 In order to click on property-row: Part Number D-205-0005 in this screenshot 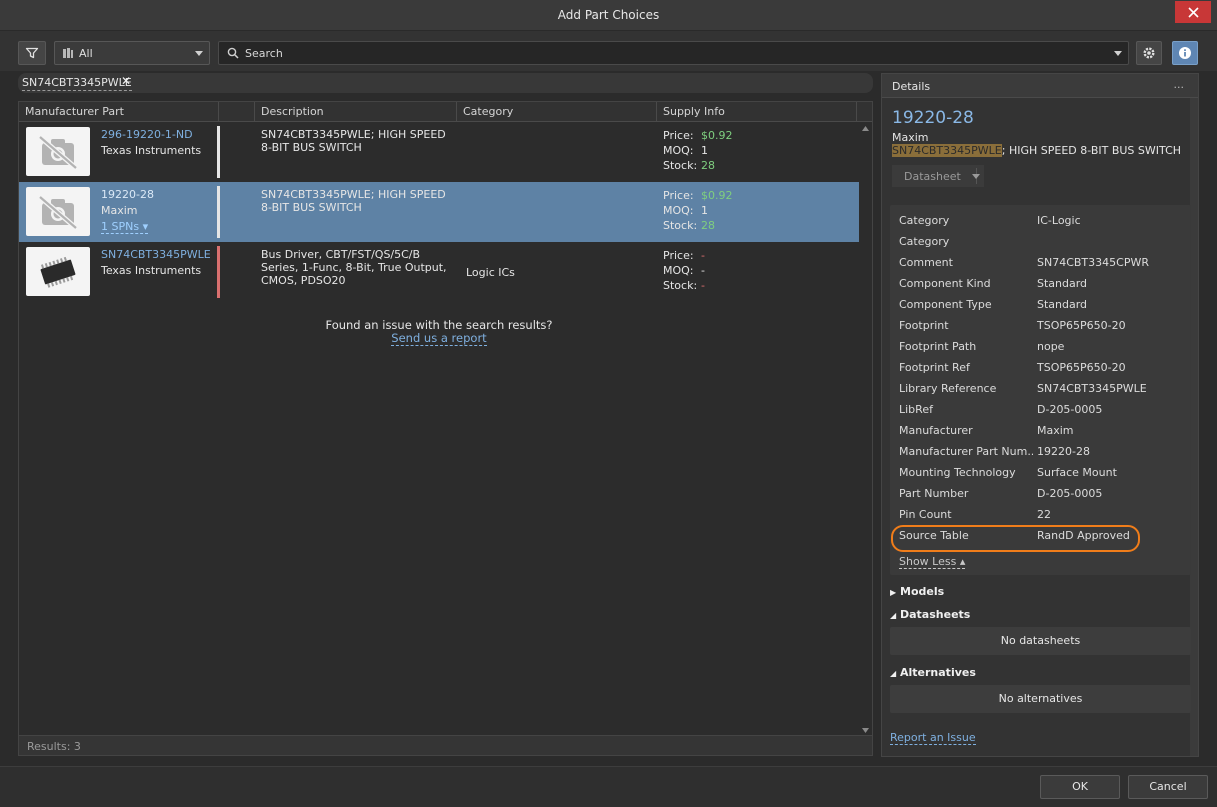, I will do `click(1044, 493)`.